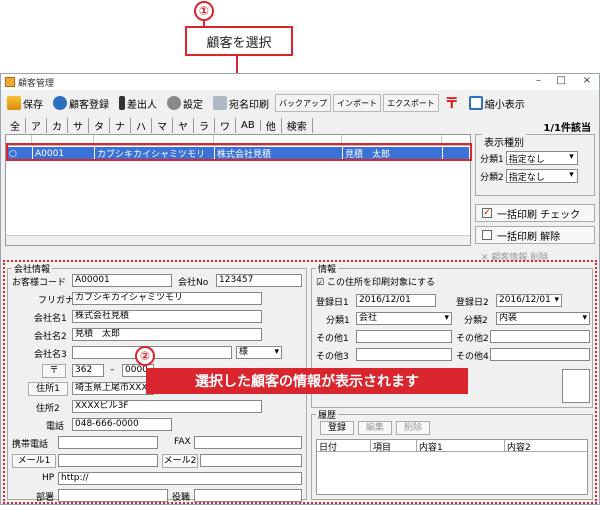  Describe the element at coordinates (337, 428) in the screenshot. I see `history-add-button: 登録` at that location.